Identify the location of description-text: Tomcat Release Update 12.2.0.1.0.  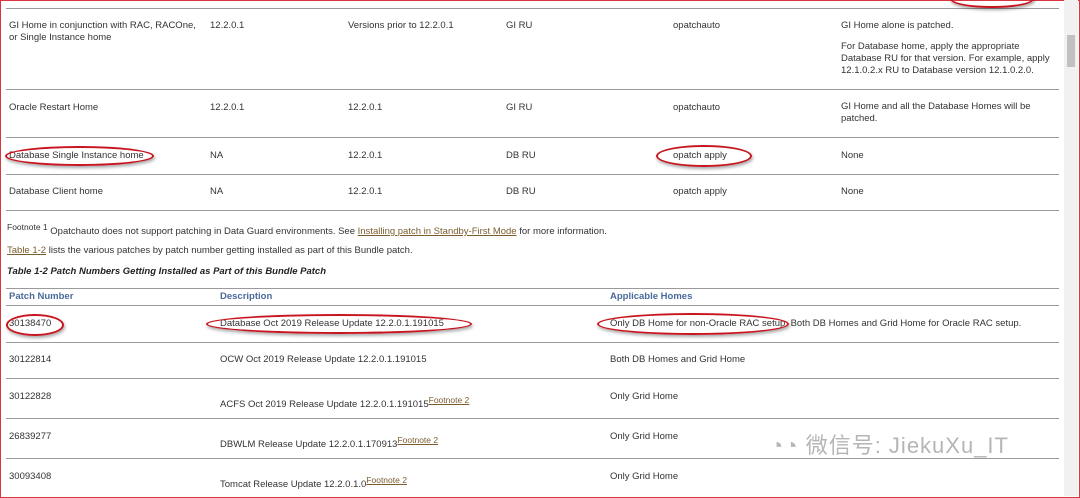
(293, 484).